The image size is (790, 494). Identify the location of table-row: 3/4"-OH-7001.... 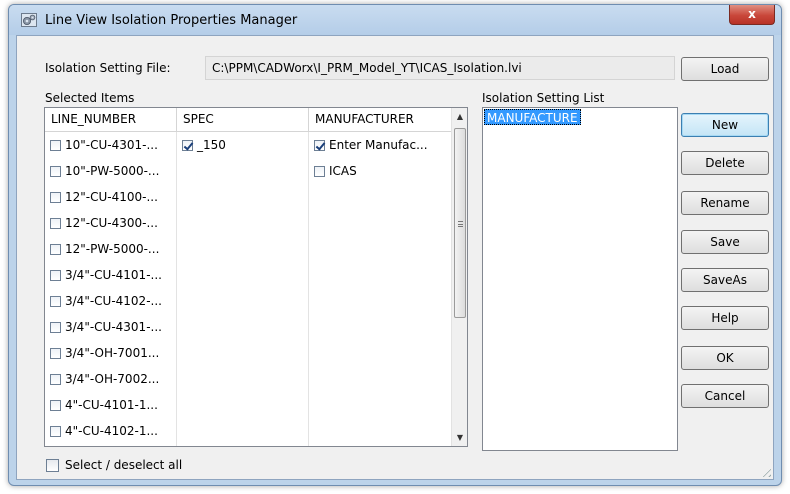
(249, 353).